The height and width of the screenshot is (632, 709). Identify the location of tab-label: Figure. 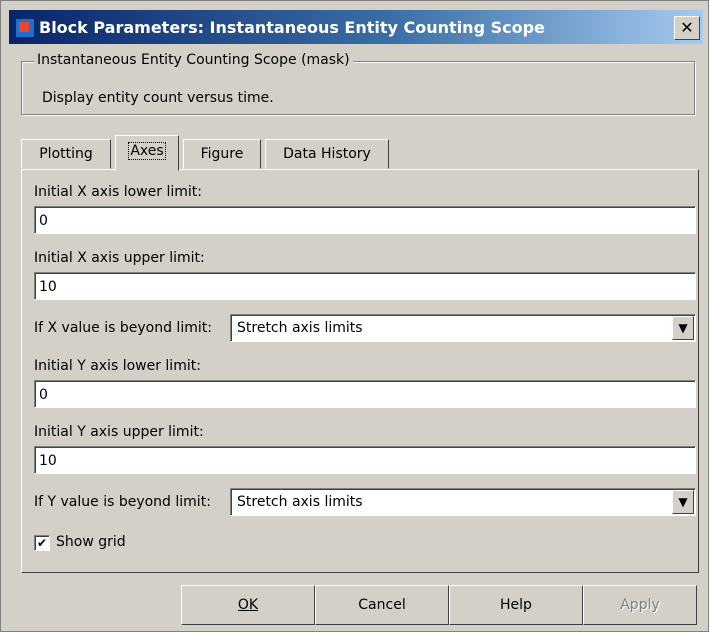
(222, 154).